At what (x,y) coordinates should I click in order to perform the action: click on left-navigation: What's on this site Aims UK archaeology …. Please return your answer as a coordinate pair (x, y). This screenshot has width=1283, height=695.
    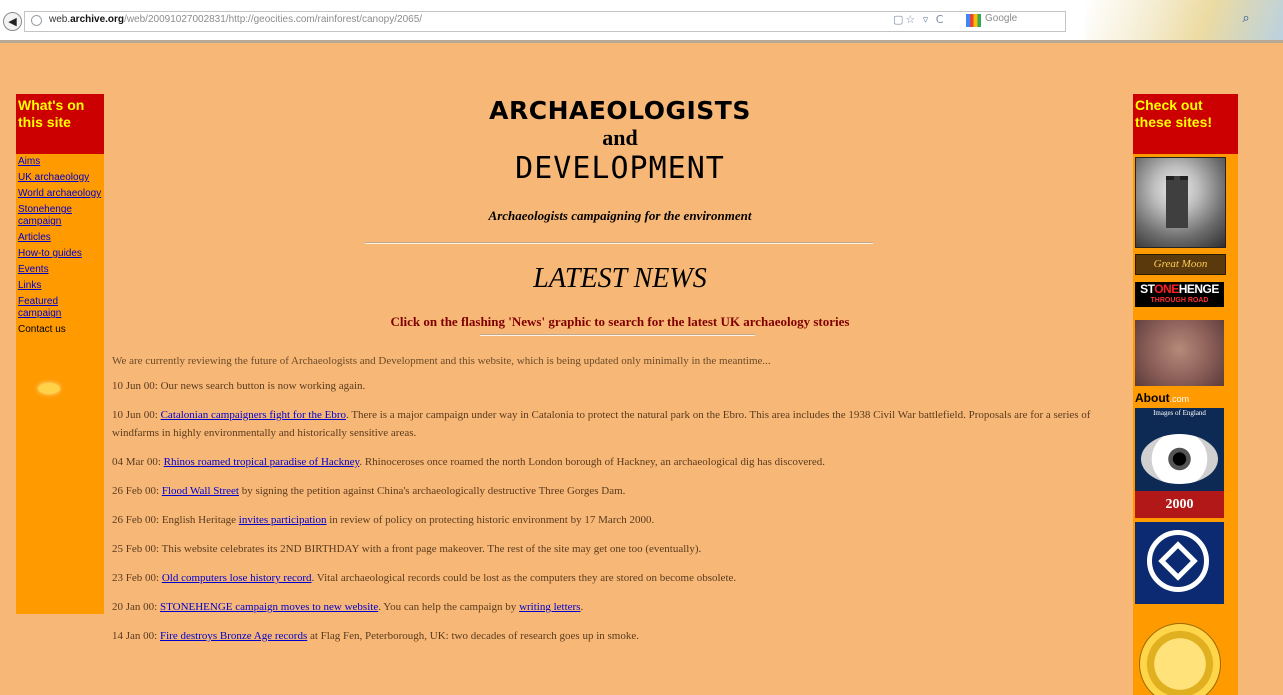
    Looking at the image, I should click on (60, 354).